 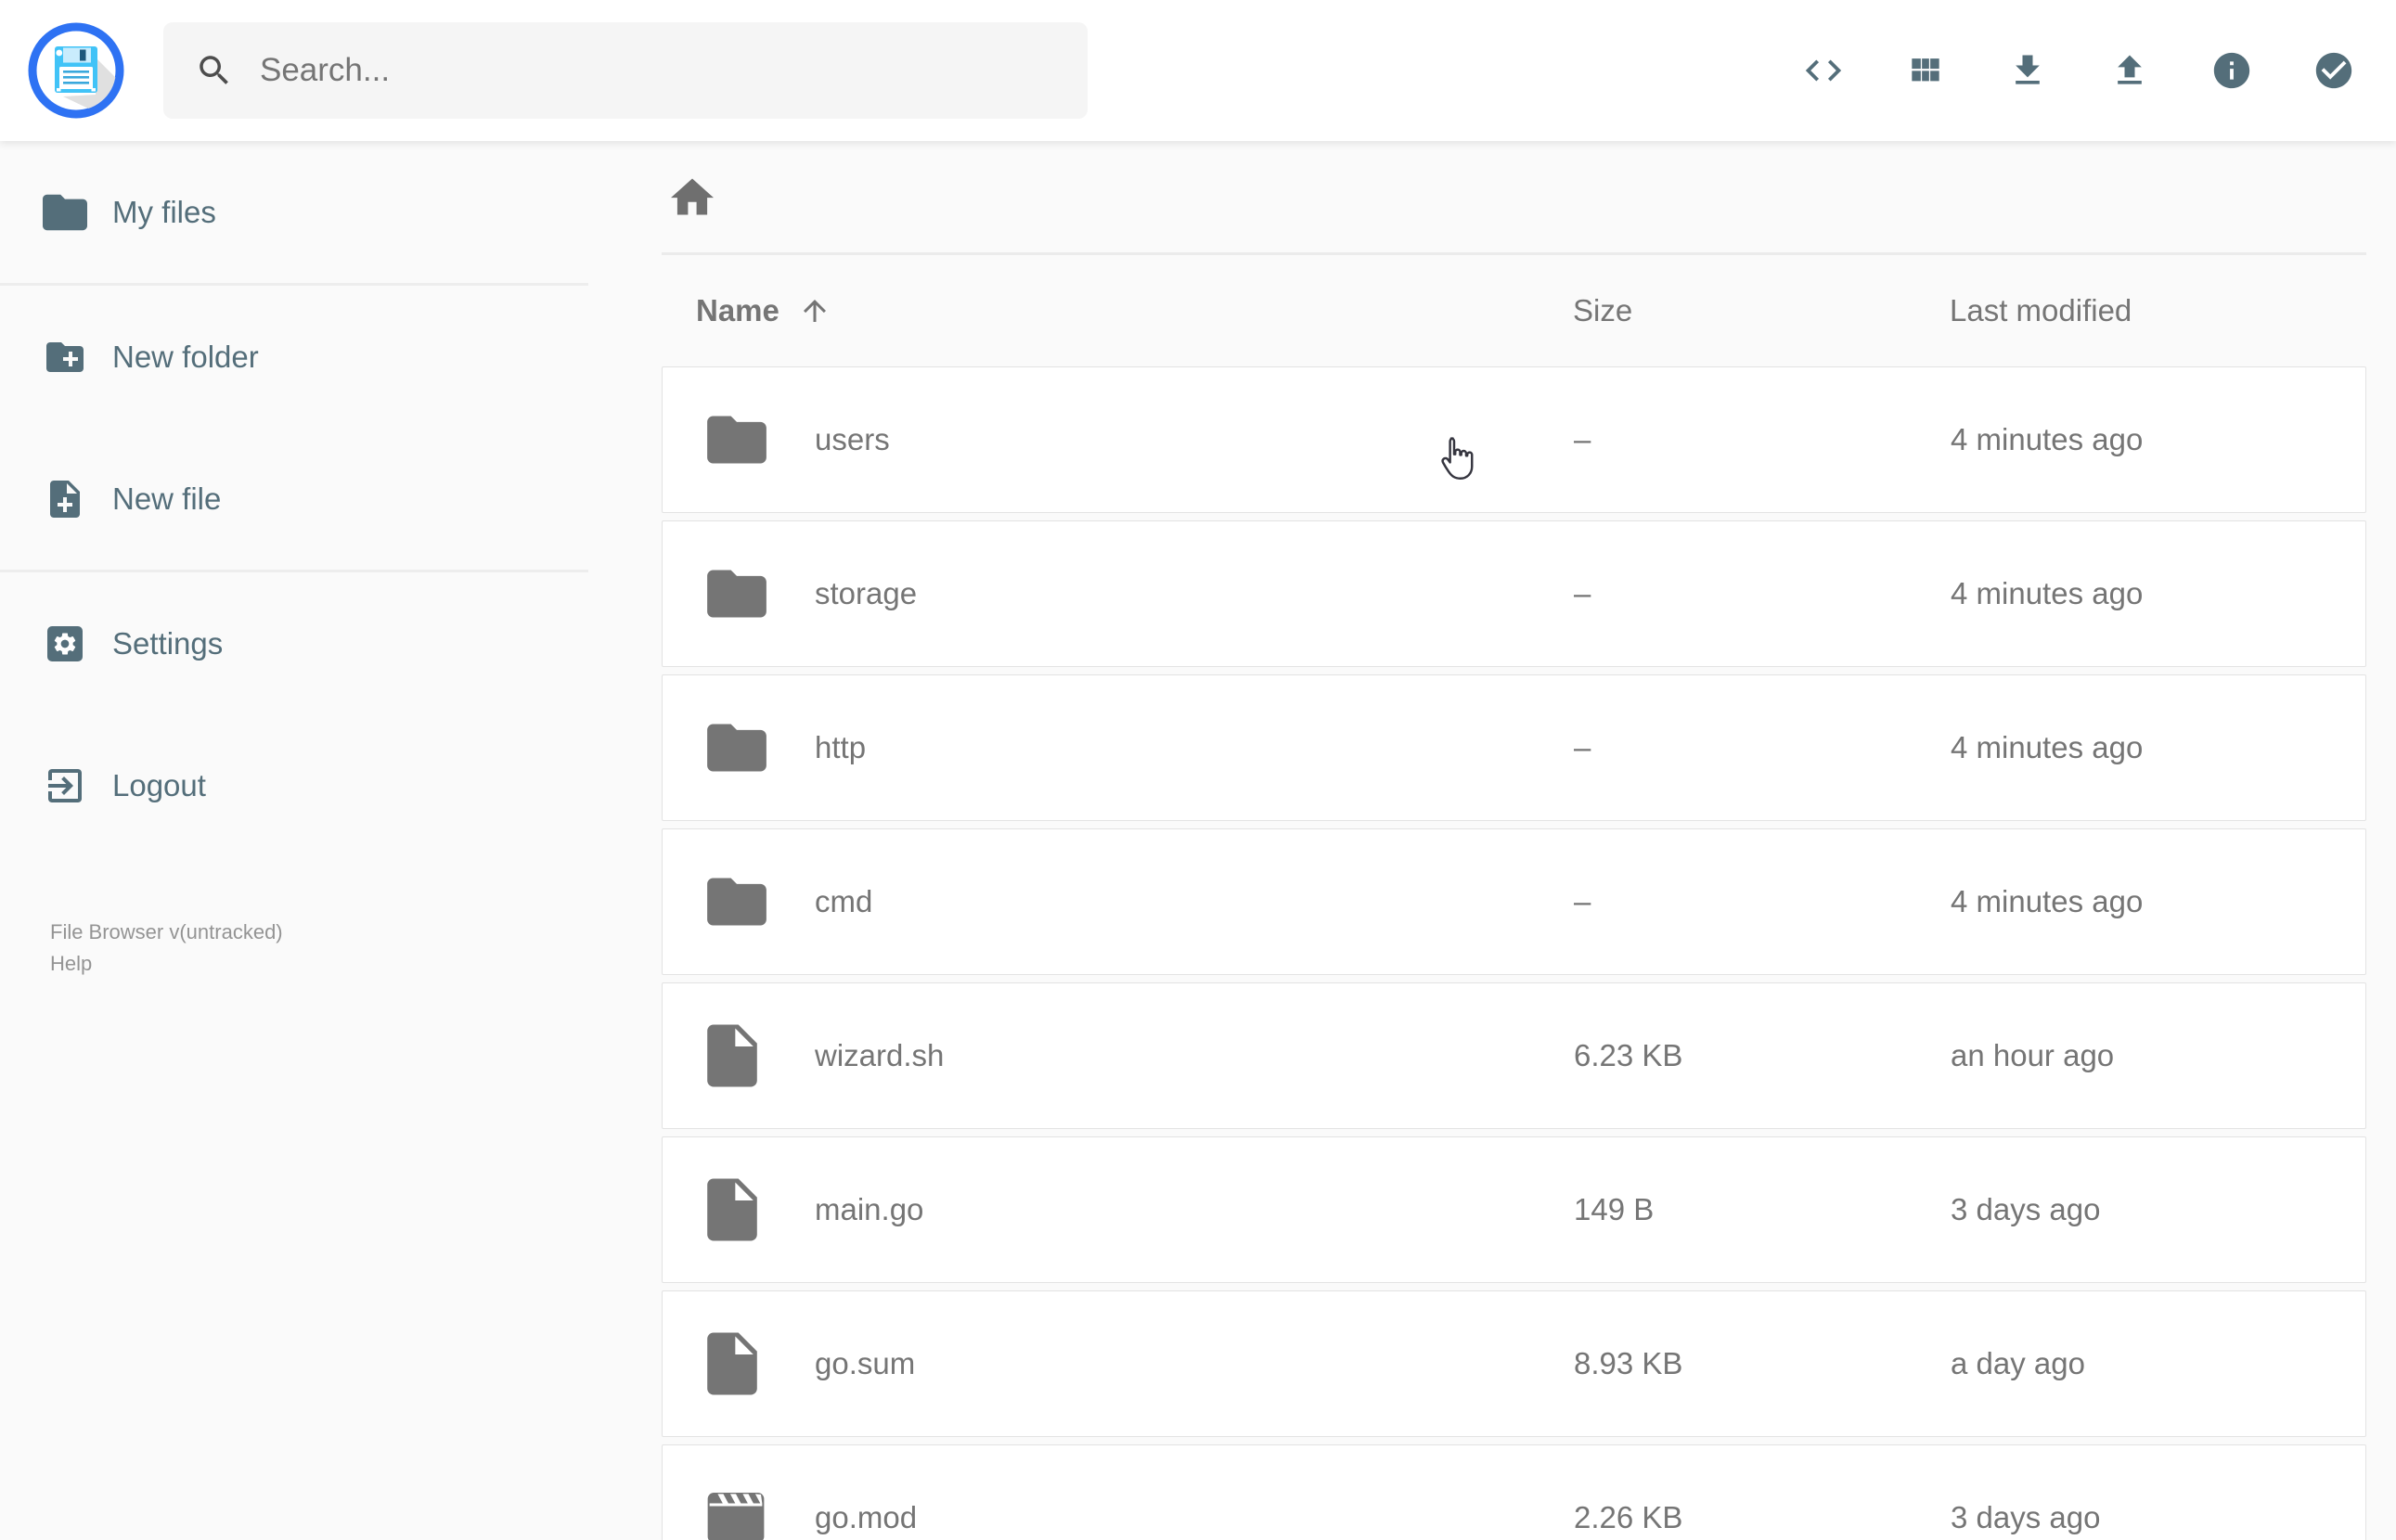 I want to click on sidebar-item-label: New folder, so click(x=185, y=356).